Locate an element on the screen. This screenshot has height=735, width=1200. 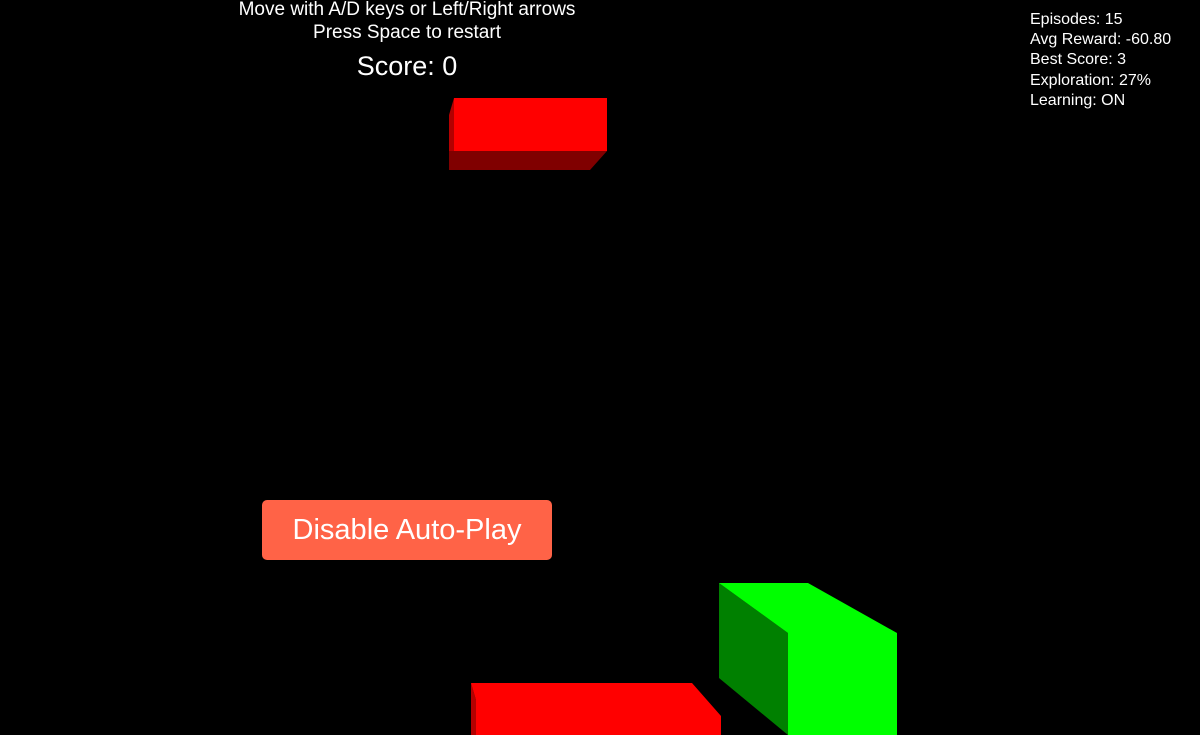
disable-autoplay-button: Disable Auto-Play is located at coordinates (407, 530).